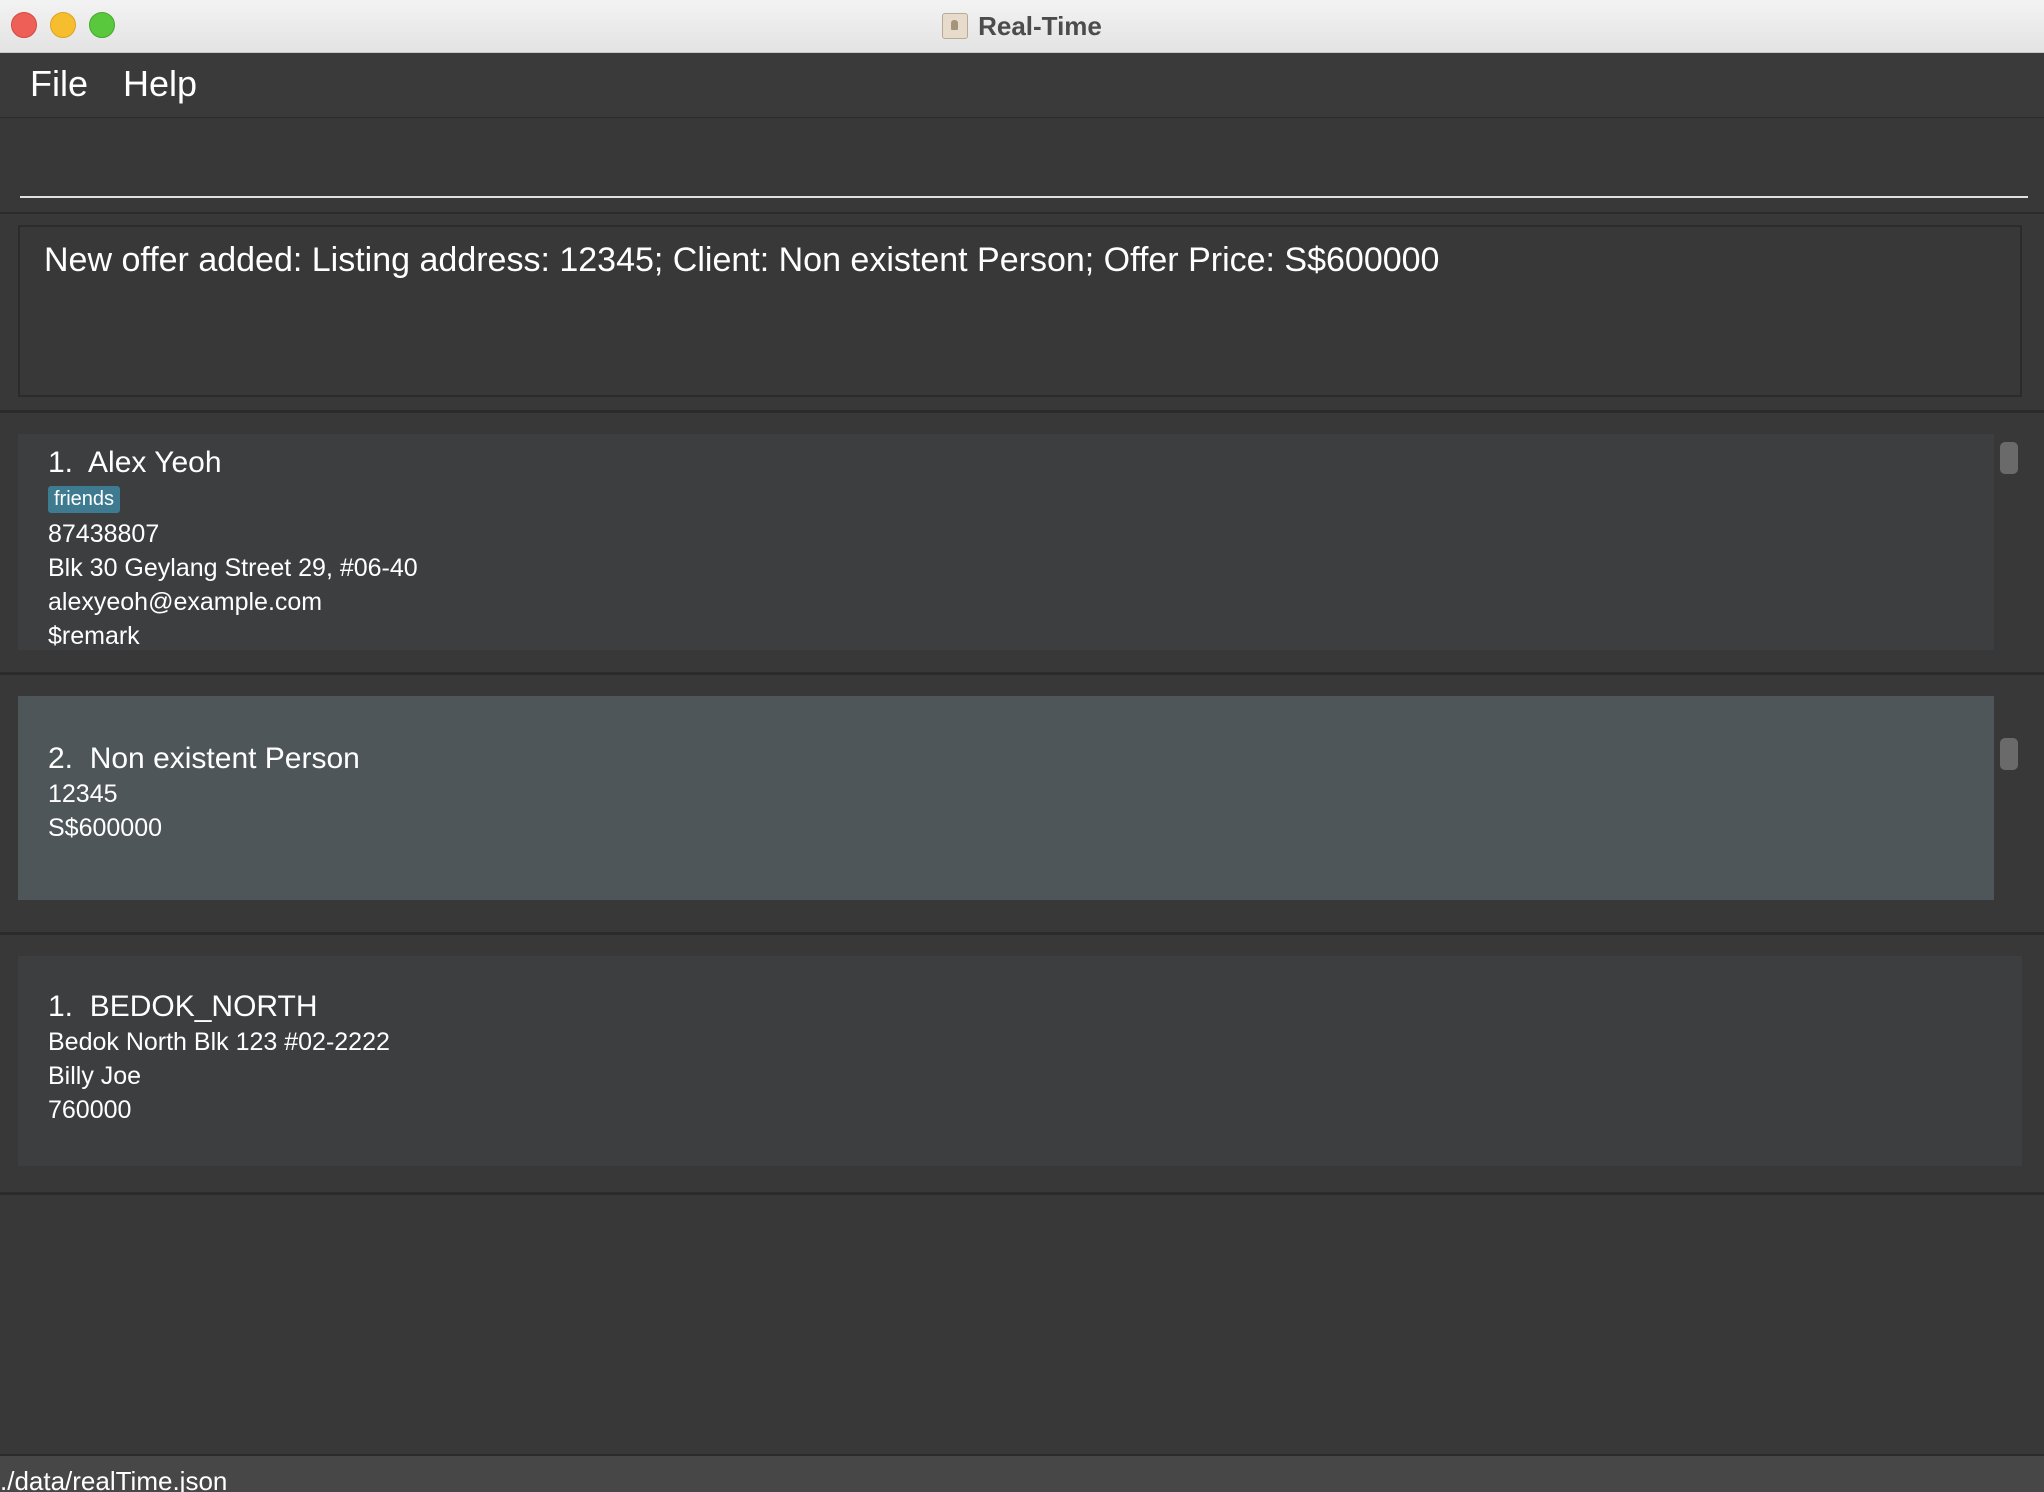 This screenshot has width=2044, height=1492. Describe the element at coordinates (2009, 458) in the screenshot. I see `person-list-scrollbar` at that location.